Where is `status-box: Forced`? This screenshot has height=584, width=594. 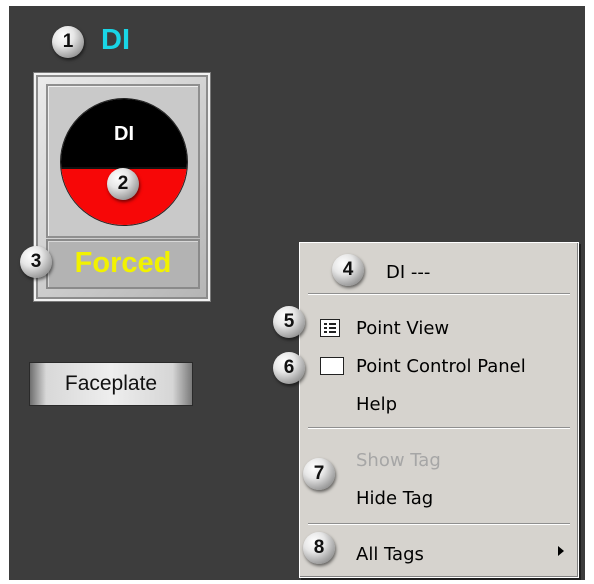 status-box: Forced is located at coordinates (123, 264).